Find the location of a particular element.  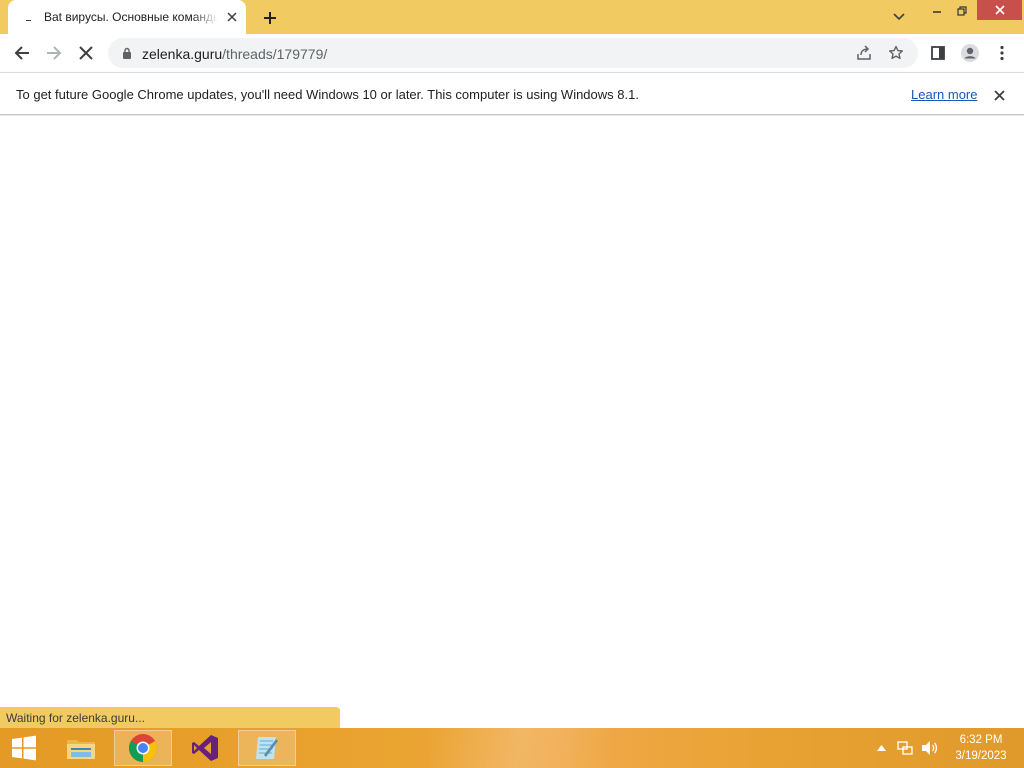

url-host: zelenka.guru is located at coordinates (182, 54).